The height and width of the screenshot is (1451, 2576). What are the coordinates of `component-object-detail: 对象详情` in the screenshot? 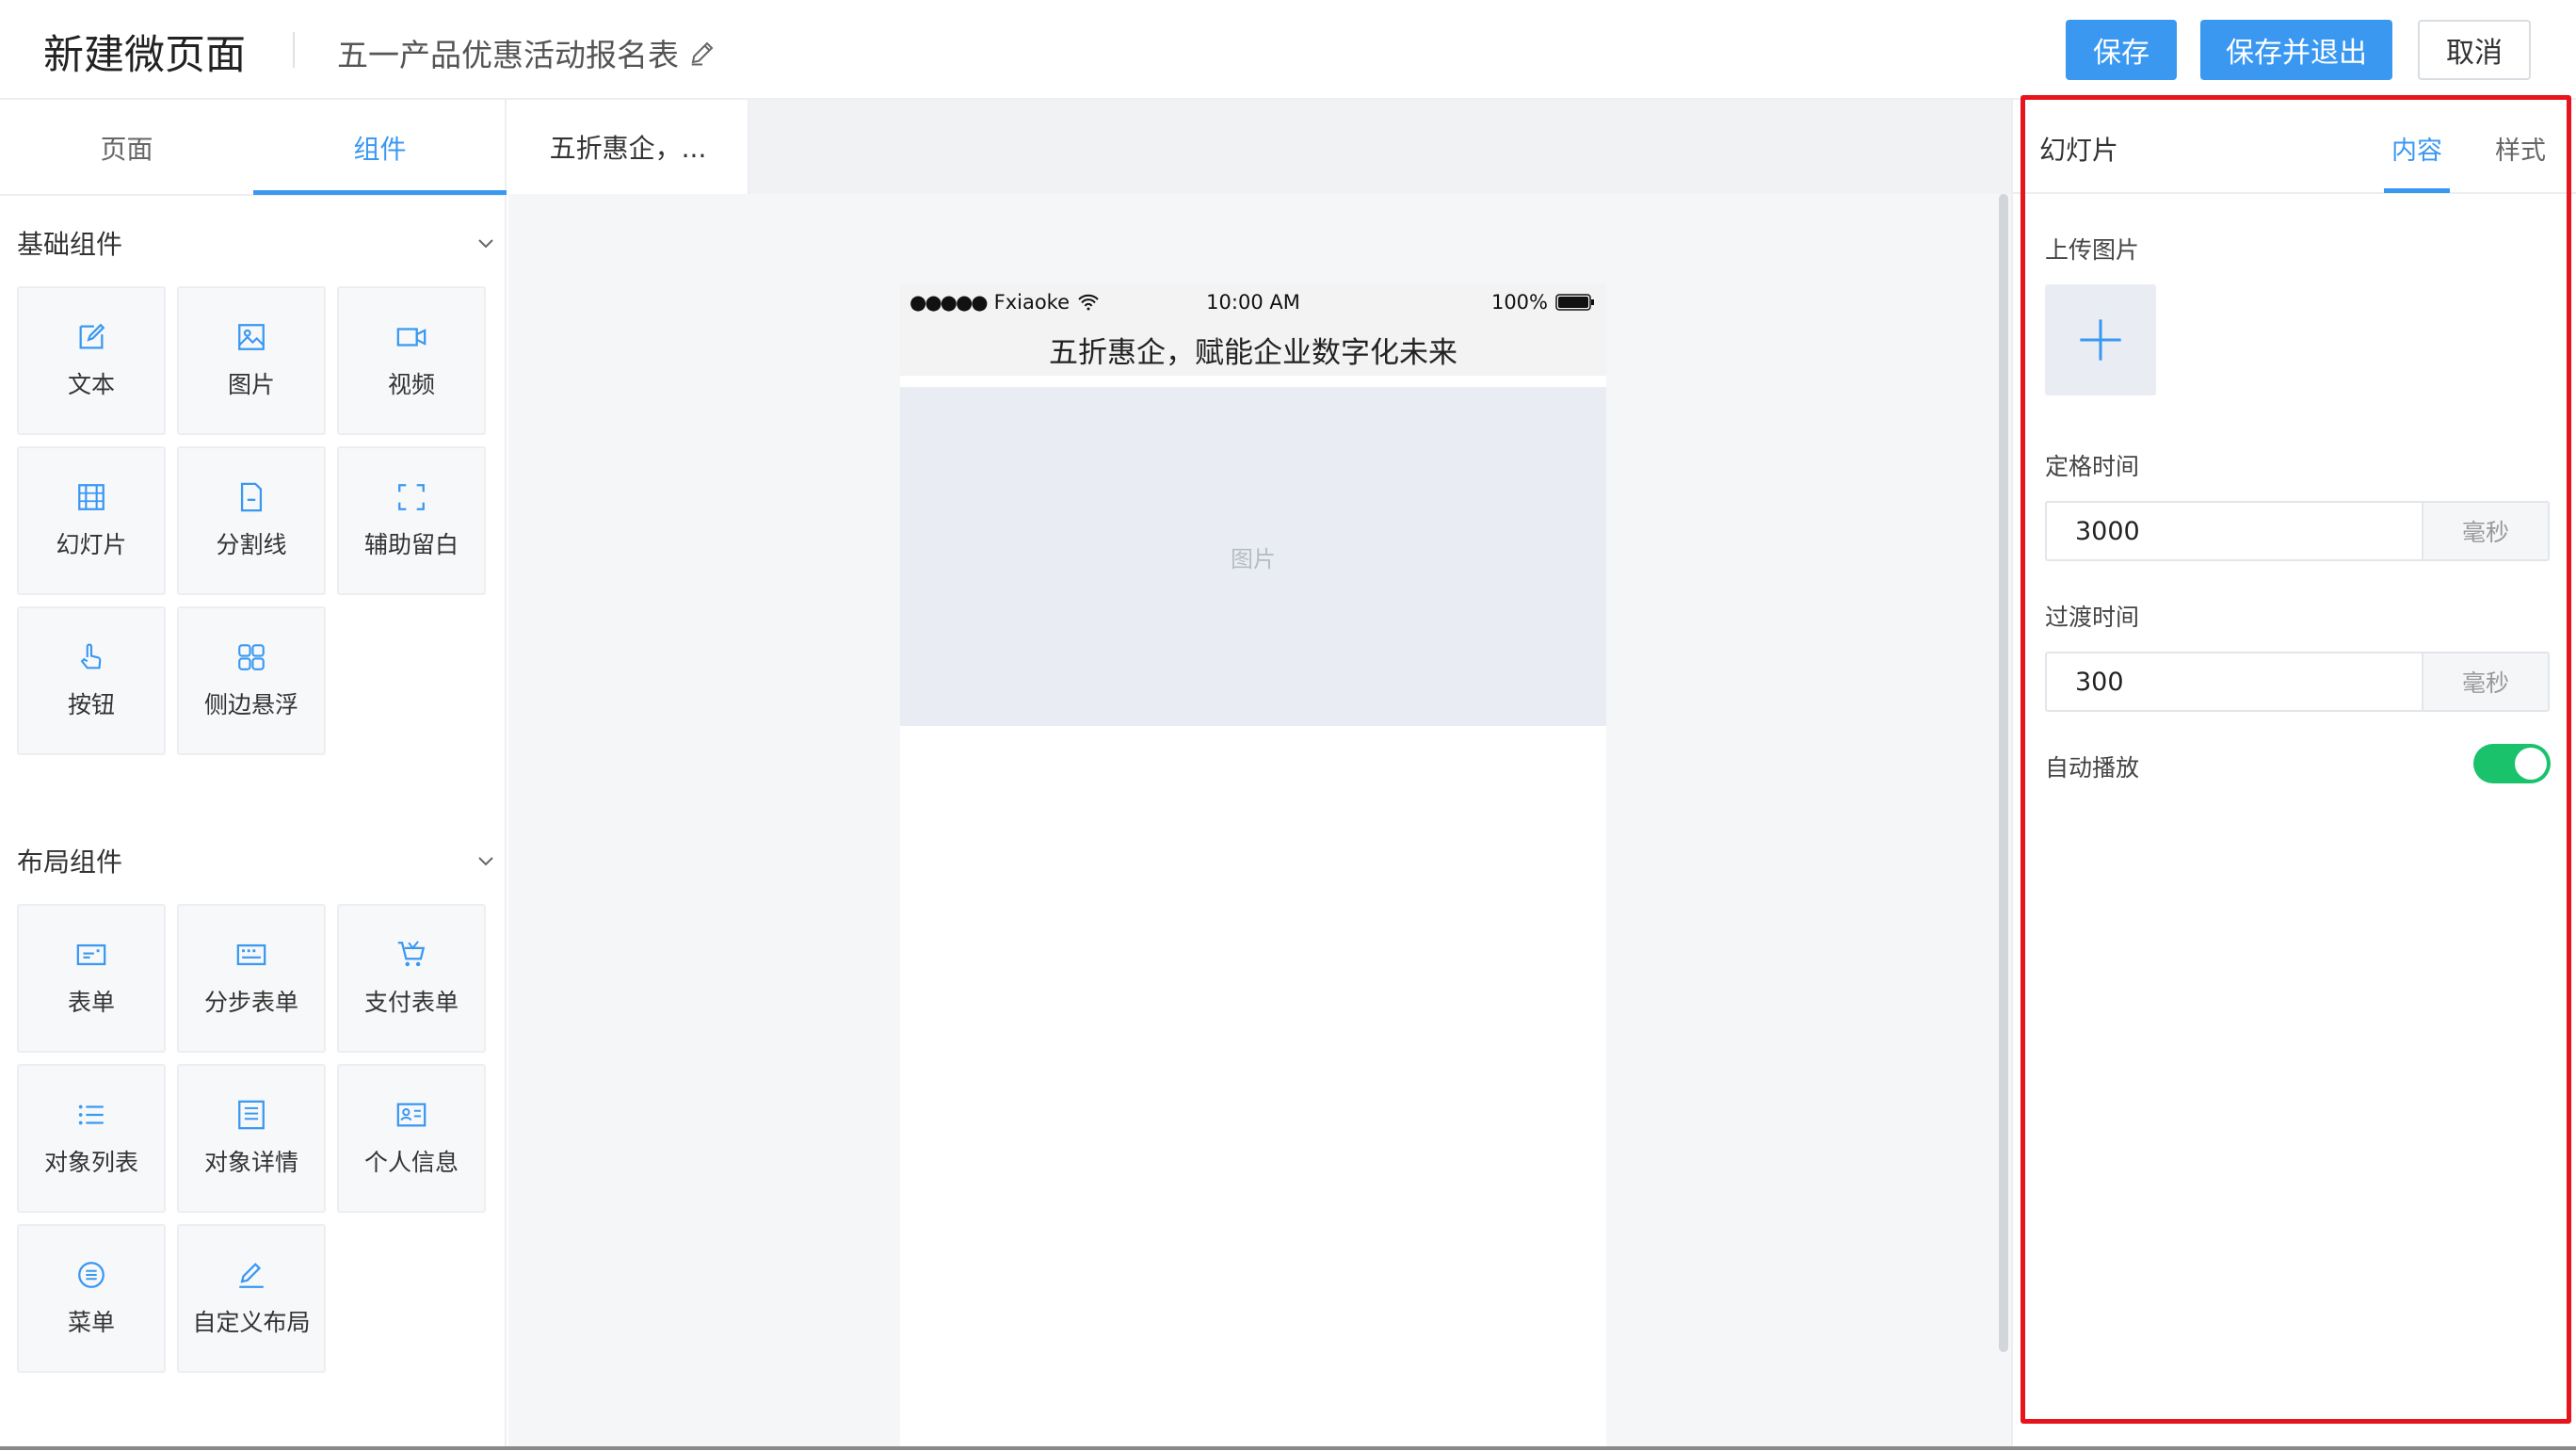 It's located at (251, 1138).